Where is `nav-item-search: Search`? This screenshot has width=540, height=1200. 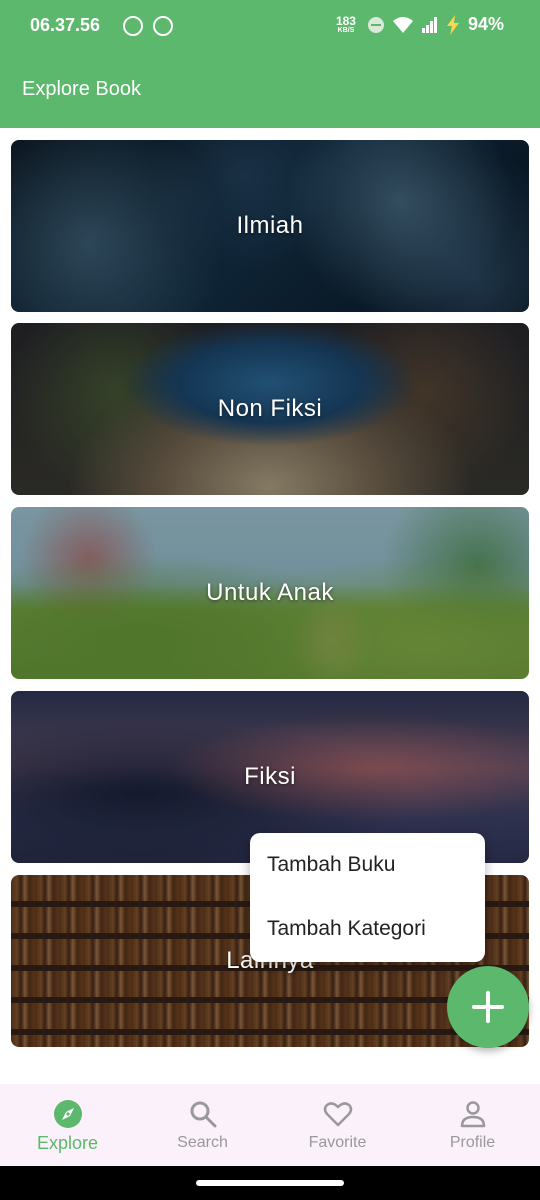
nav-item-search: Search is located at coordinates (202, 1125).